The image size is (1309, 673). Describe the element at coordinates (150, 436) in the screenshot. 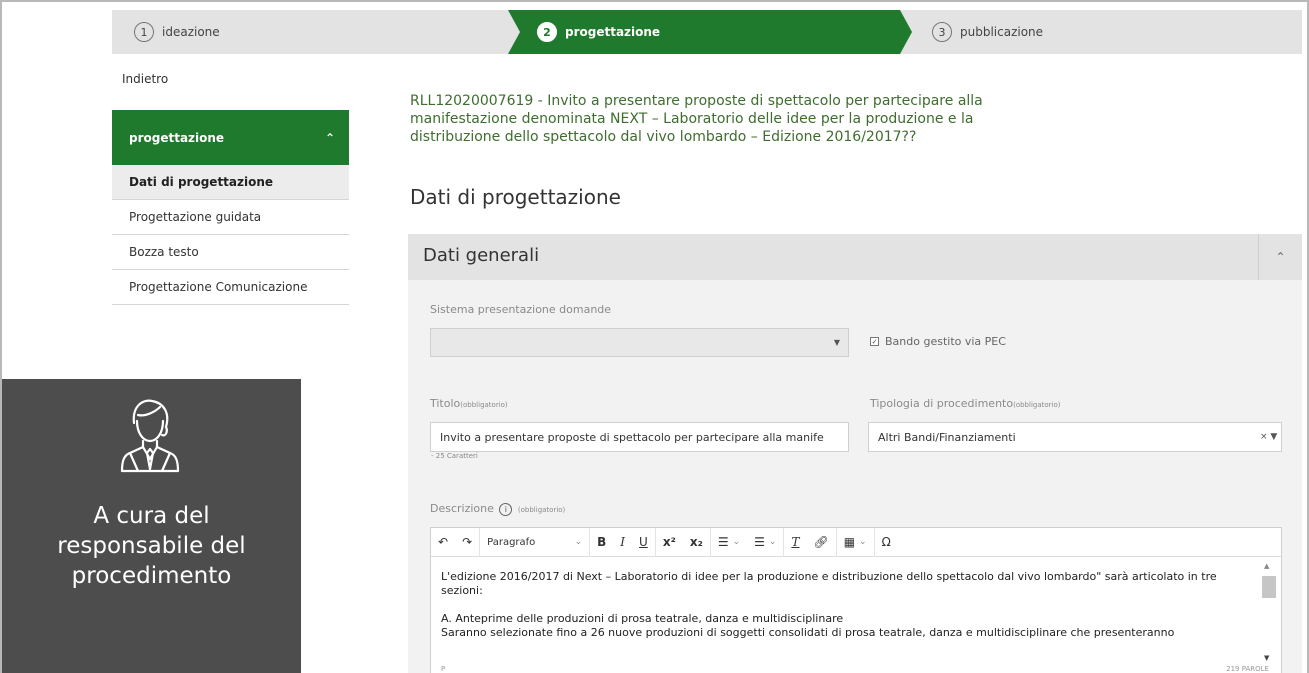

I see `businesswoman-icon` at that location.